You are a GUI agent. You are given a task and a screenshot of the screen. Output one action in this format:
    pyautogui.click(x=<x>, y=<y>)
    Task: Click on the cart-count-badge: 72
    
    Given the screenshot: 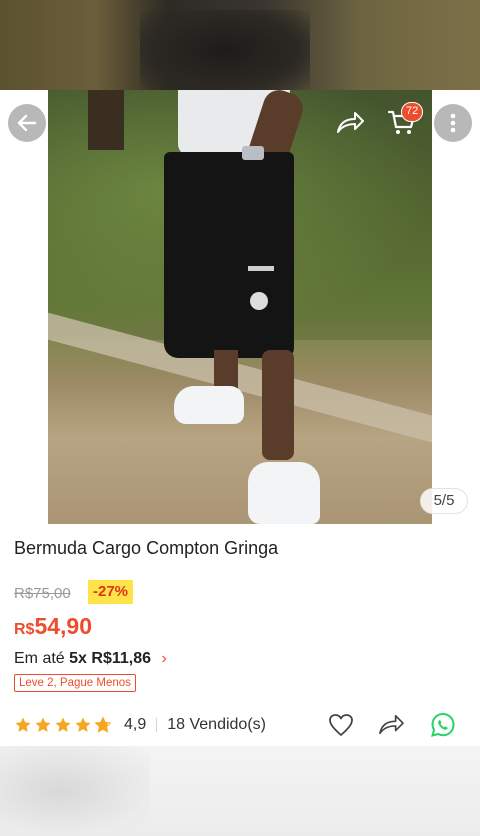 What is the action you would take?
    pyautogui.click(x=412, y=112)
    